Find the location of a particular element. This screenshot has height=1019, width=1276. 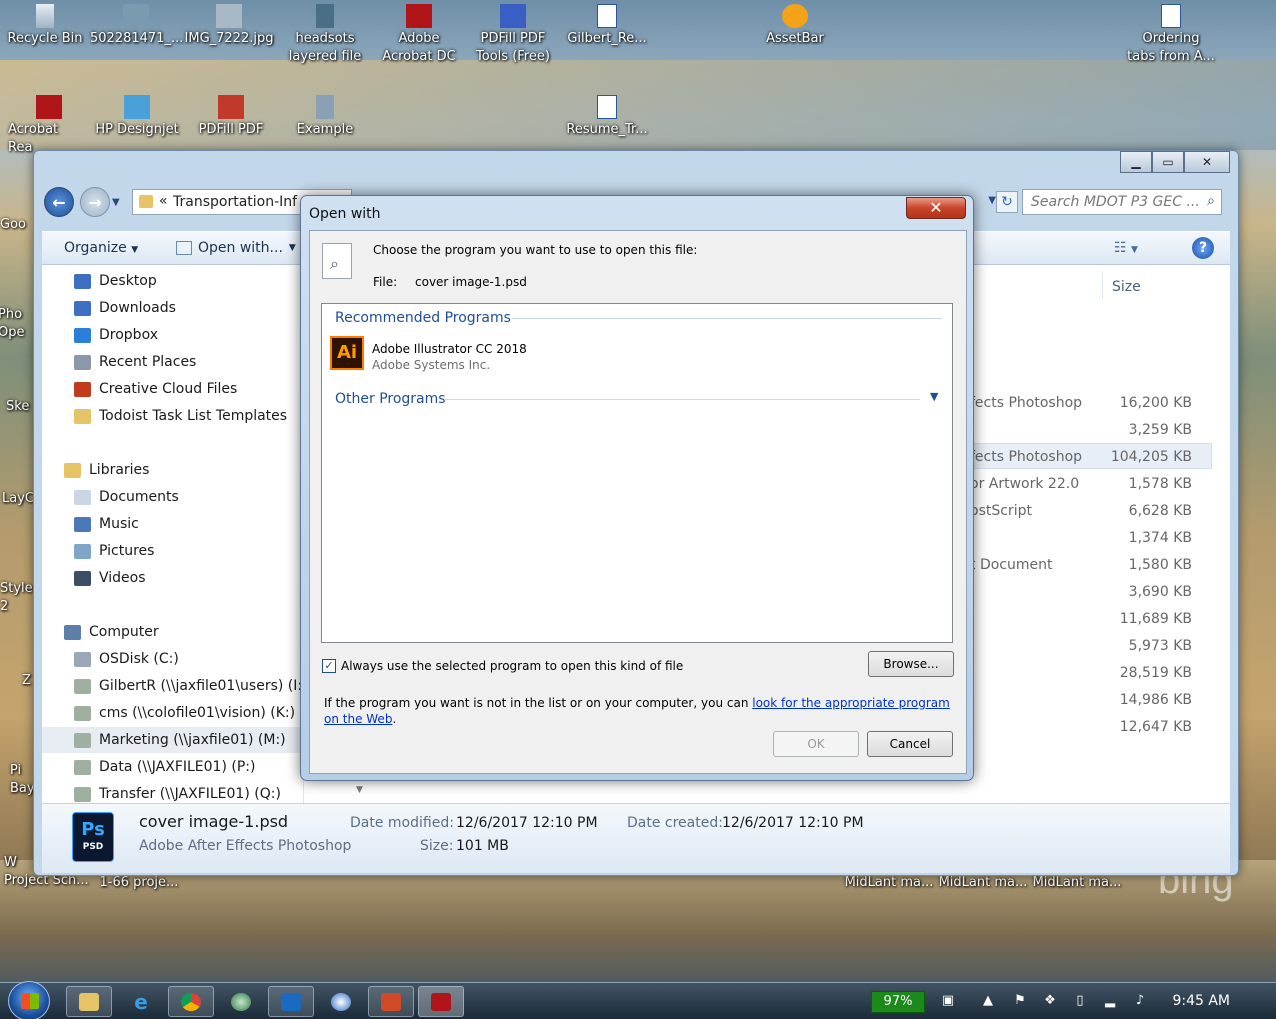

nav-item-drive-q: Transfer (\\JAXFILE01) (Q:) is located at coordinates (177, 794).